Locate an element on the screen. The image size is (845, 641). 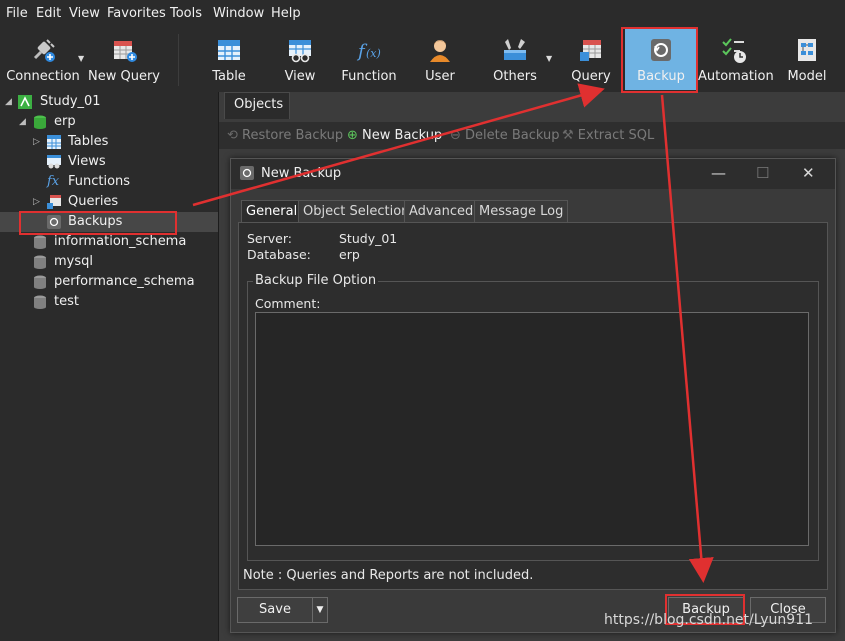
database-name: erp is located at coordinates (65, 121).